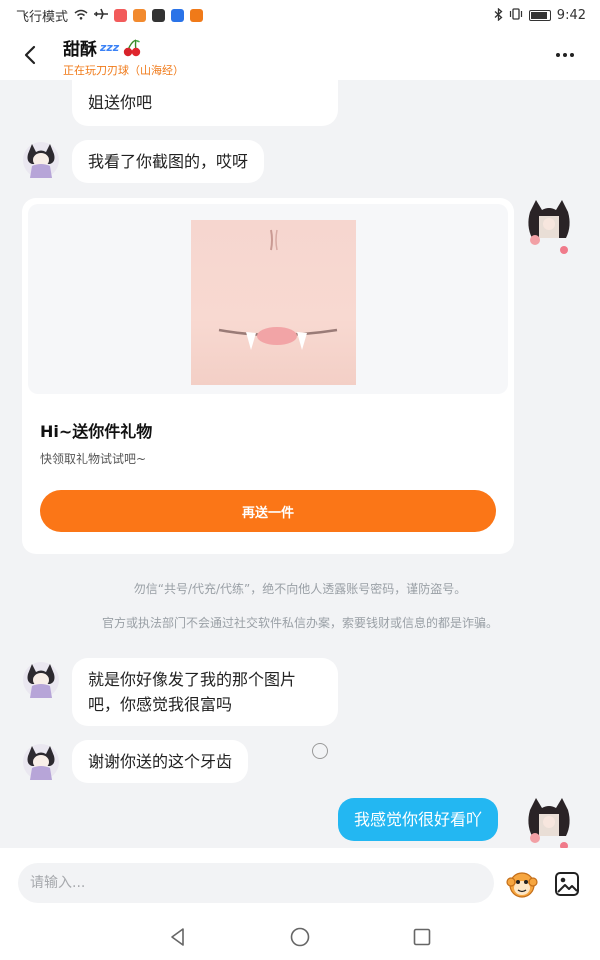 This screenshot has height=960, width=600. Describe the element at coordinates (93, 459) in the screenshot. I see `gift-subtitle: 快领取礼物试试吧~` at that location.